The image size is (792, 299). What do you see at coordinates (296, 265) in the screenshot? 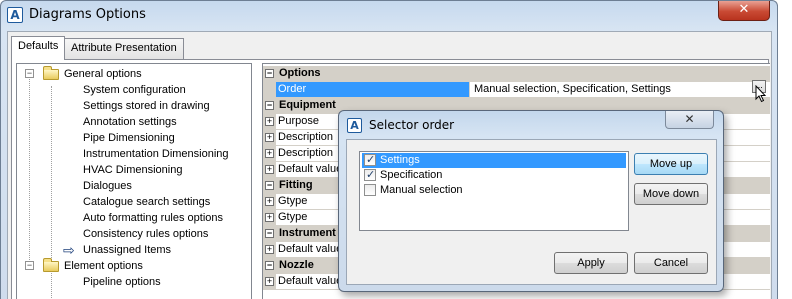
I see `category-label: Nozzle` at bounding box center [296, 265].